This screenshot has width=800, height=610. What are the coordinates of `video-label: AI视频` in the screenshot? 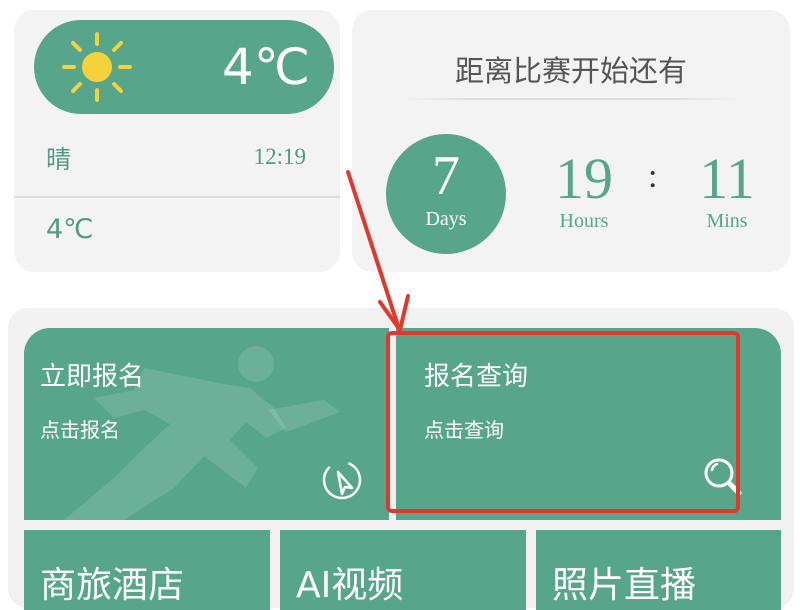 It's located at (350, 585).